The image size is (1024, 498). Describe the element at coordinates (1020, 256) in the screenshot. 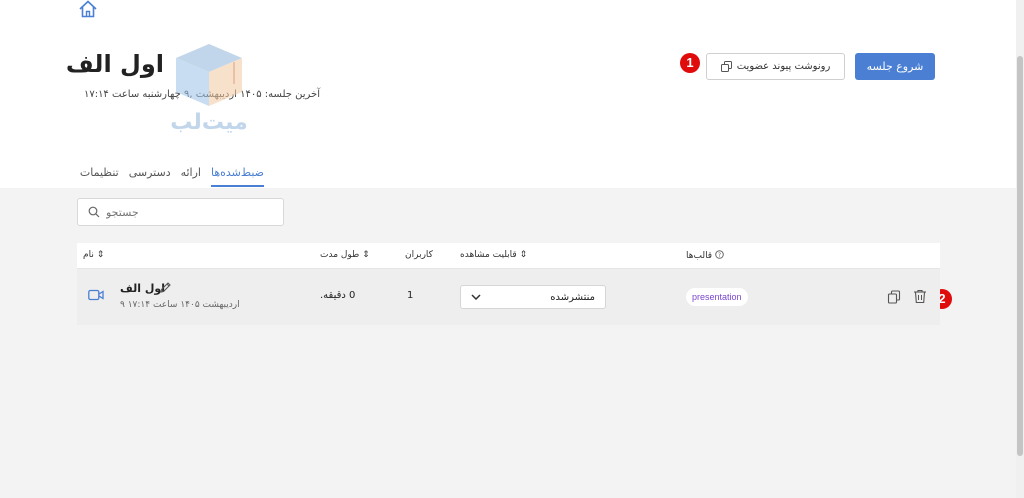

I see `scrollbar-thumb` at that location.